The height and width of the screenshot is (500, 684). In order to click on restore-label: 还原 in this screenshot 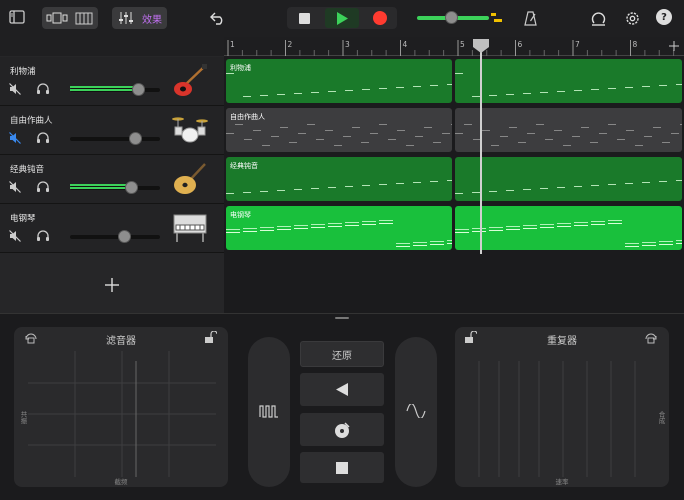, I will do `click(342, 356)`.